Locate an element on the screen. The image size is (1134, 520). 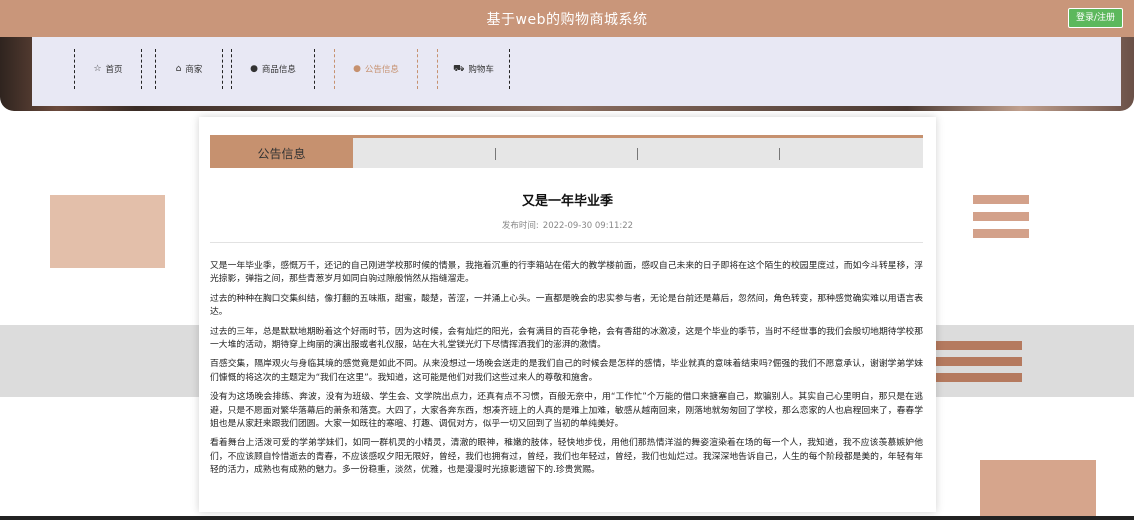
login-register-button: 登录/注册 is located at coordinates (1095, 18).